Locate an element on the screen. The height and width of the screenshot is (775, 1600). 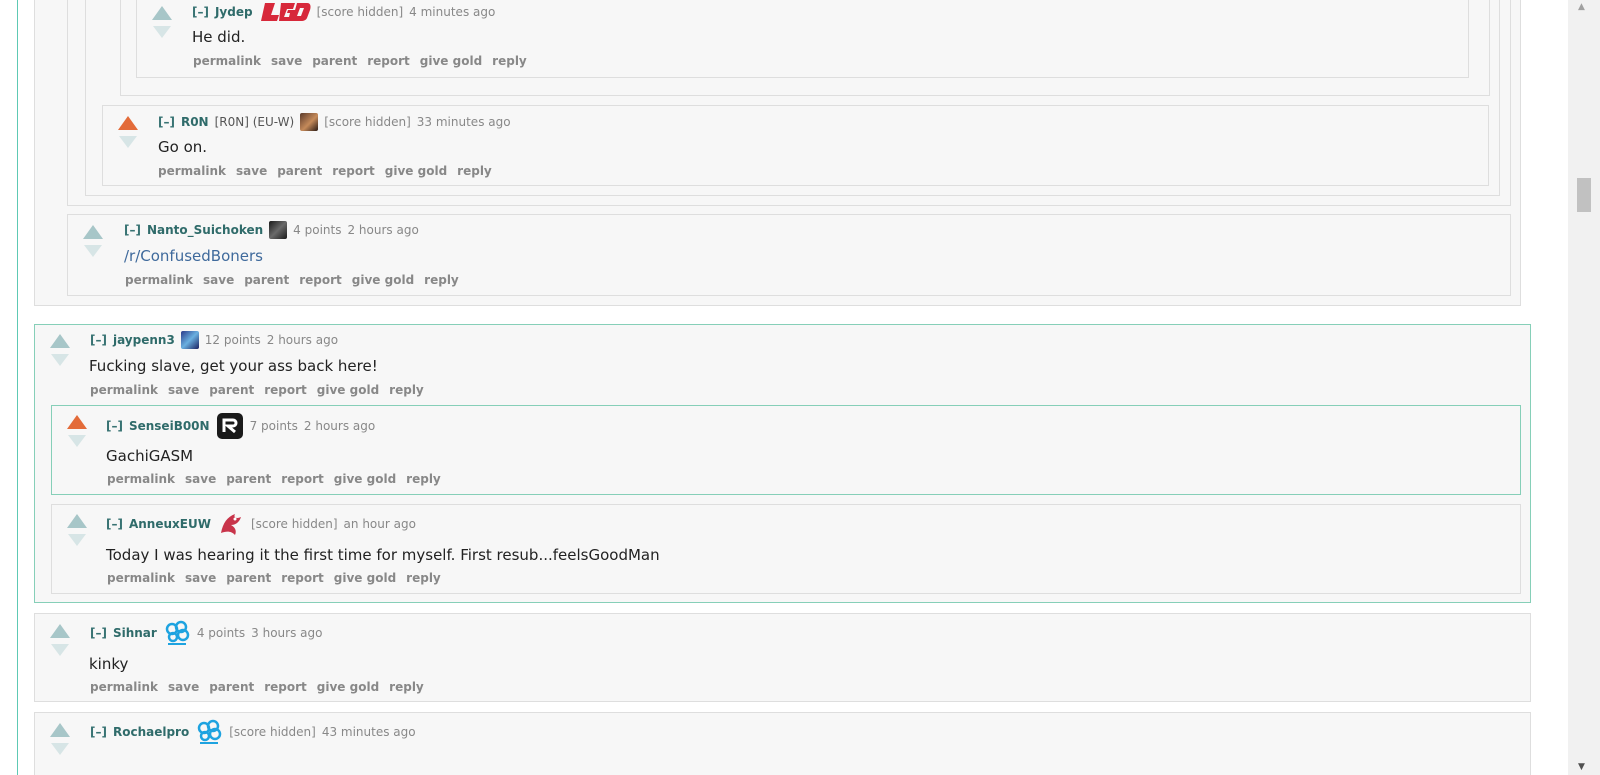
comment-body: Go on. is located at coordinates (183, 147).